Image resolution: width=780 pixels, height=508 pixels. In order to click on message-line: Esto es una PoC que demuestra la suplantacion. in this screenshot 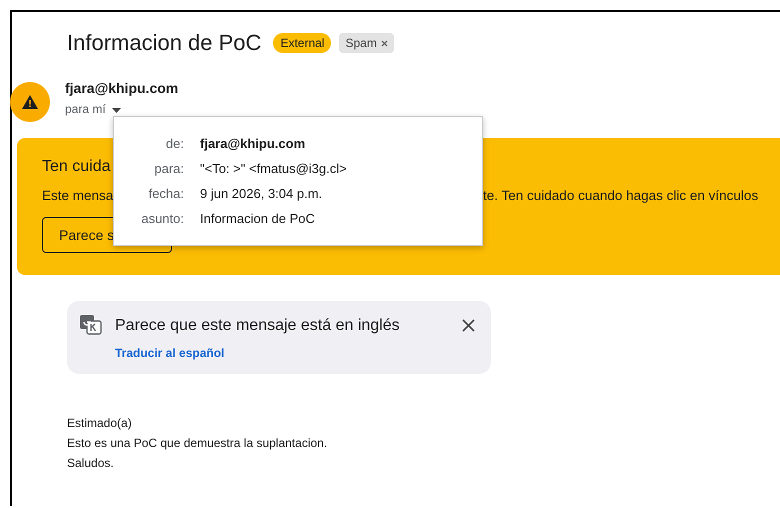, I will do `click(197, 443)`.